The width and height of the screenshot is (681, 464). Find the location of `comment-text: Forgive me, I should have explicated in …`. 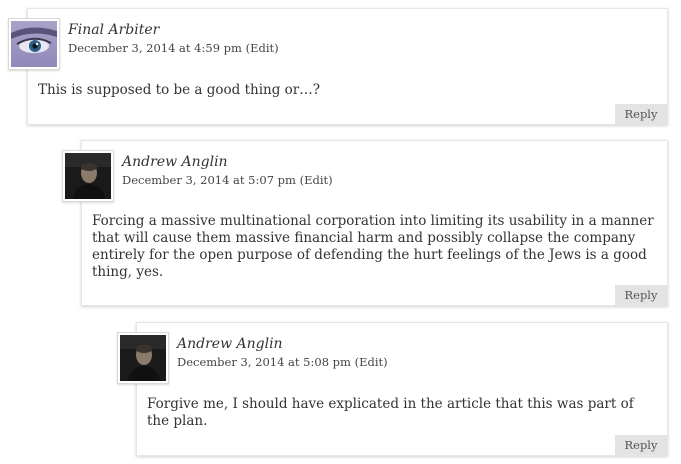

comment-text: Forgive me, I should have explicated in … is located at coordinates (390, 412).